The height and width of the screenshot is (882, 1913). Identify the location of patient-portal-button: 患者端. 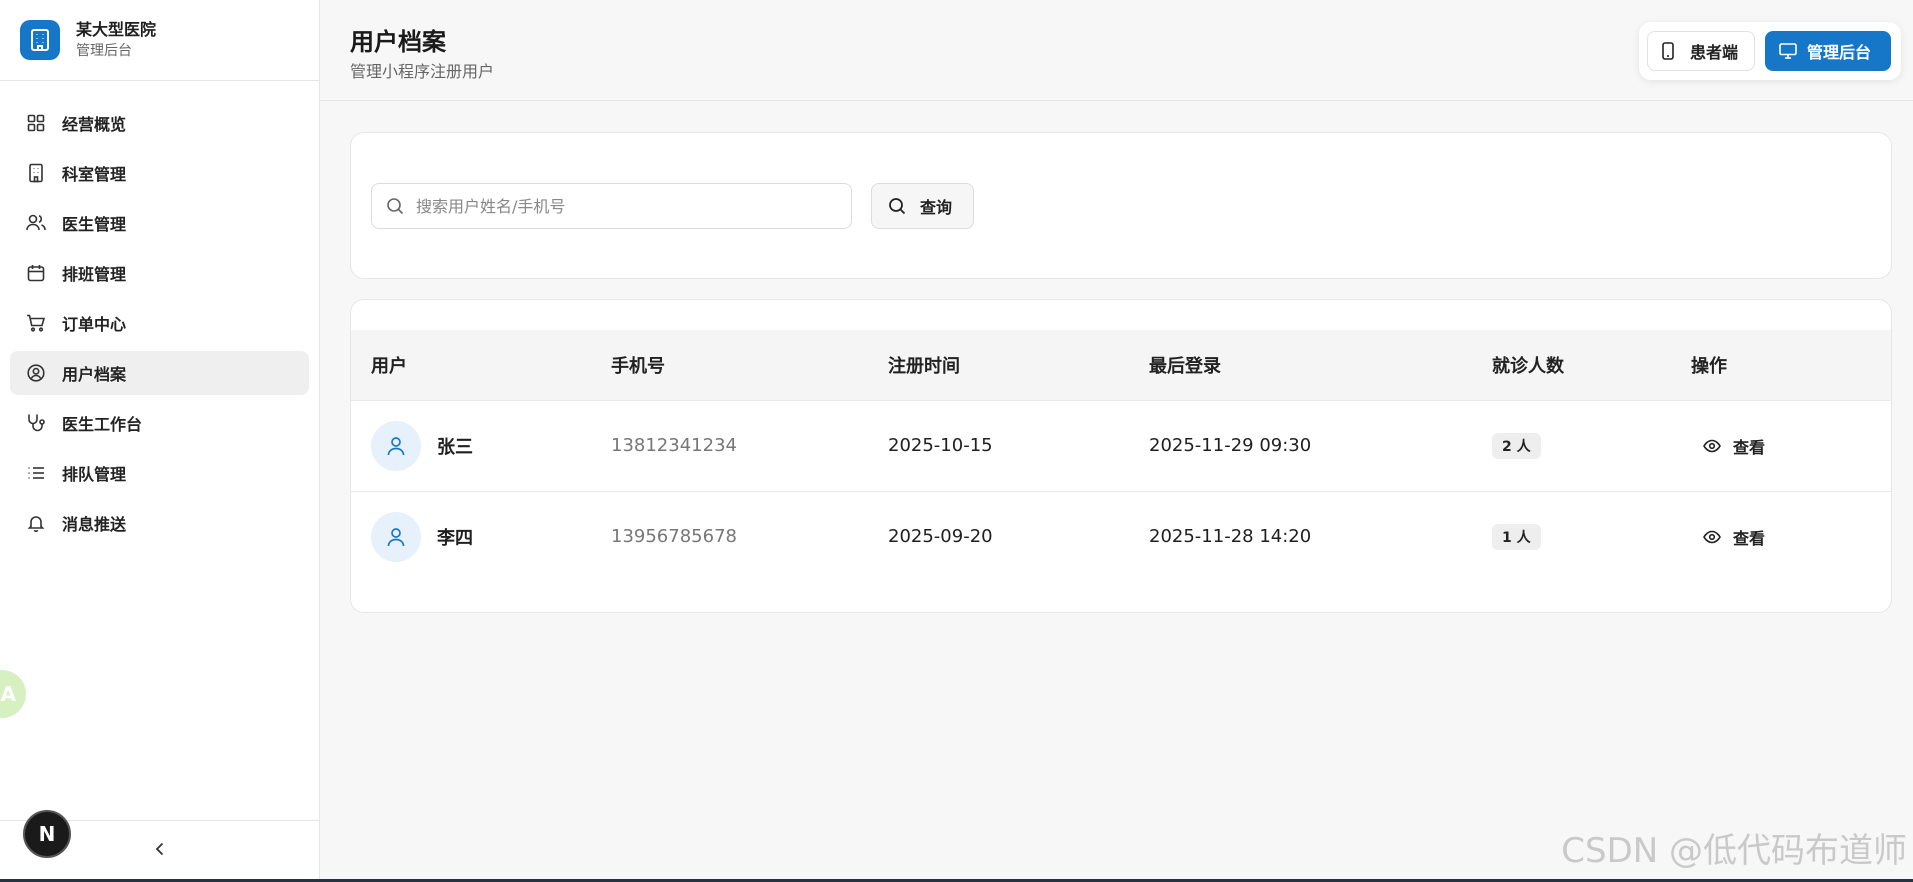
(1701, 51).